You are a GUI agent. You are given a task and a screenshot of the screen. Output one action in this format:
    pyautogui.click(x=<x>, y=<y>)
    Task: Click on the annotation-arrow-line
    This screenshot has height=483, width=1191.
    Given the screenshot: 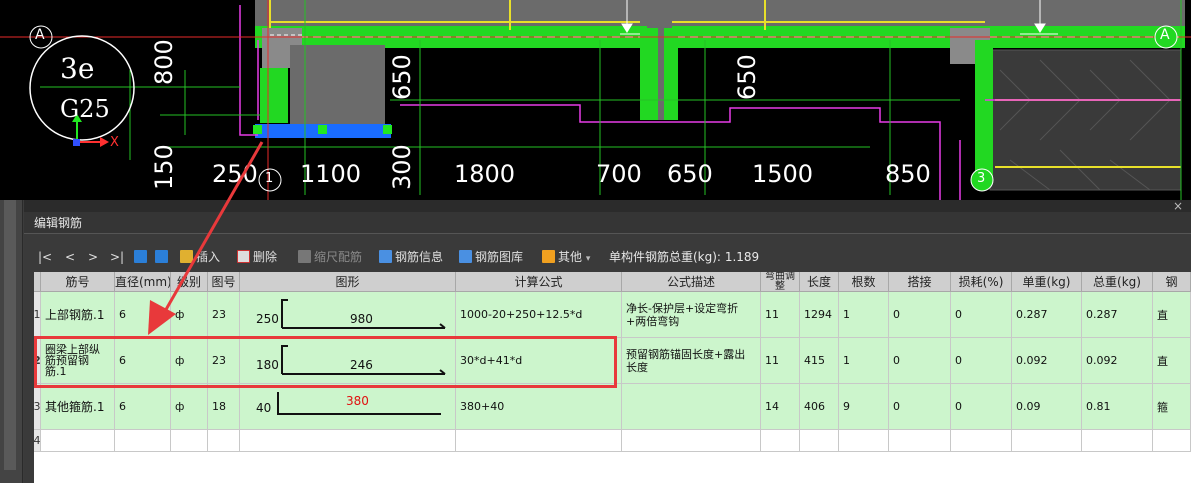 What is the action you would take?
    pyautogui.click(x=211, y=231)
    